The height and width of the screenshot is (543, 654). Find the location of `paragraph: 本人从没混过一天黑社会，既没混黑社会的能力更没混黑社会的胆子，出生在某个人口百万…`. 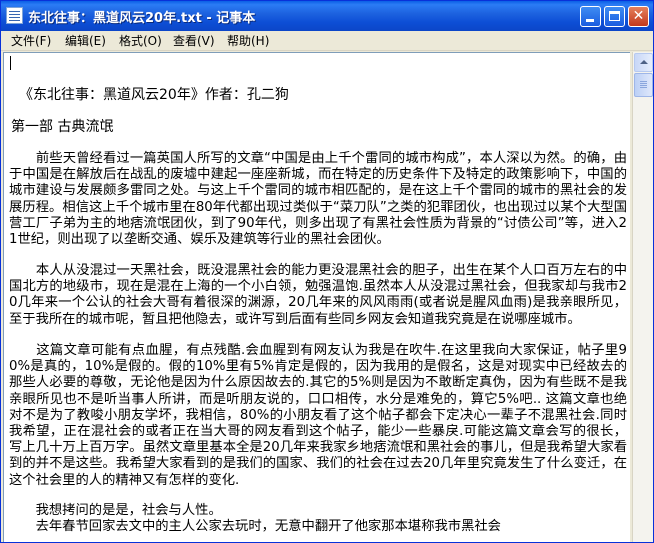

paragraph: 本人从没混过一天黑社会，既没混黑社会的能力更没混黑社会的胆子，出生在某个人口百万… is located at coordinates (318, 295).